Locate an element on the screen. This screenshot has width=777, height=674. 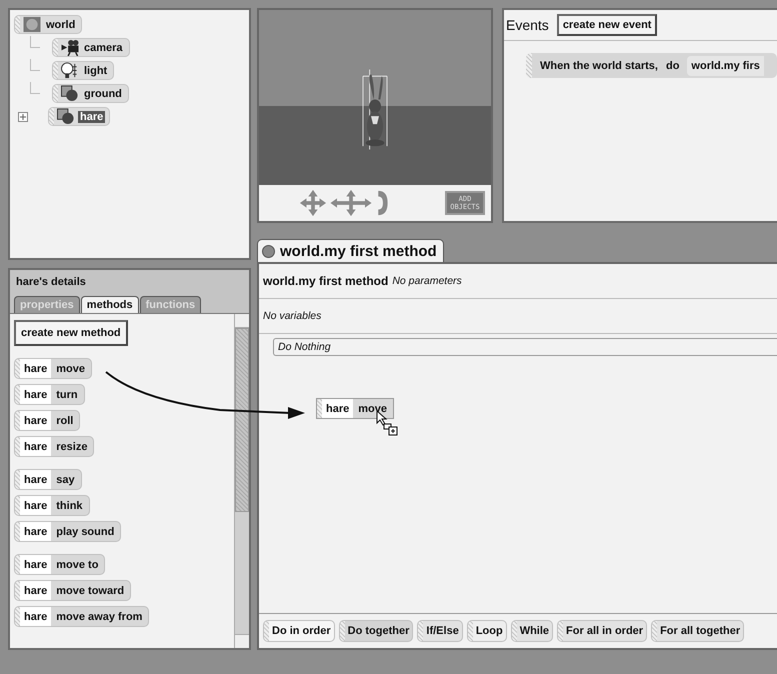
tree-item: world is located at coordinates (48, 24).